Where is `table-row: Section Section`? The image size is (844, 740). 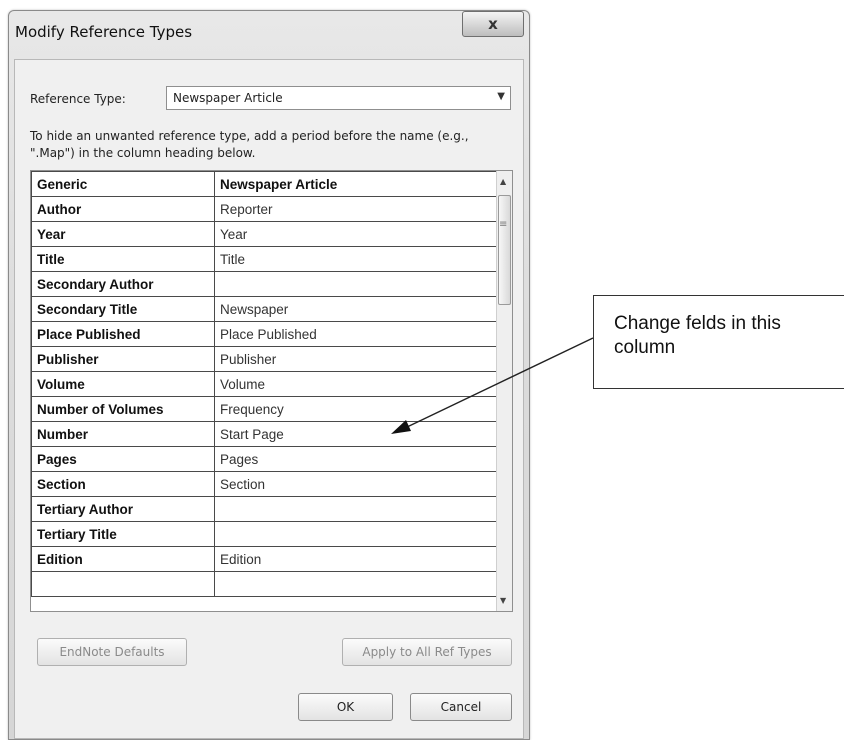 table-row: Section Section is located at coordinates (264, 484).